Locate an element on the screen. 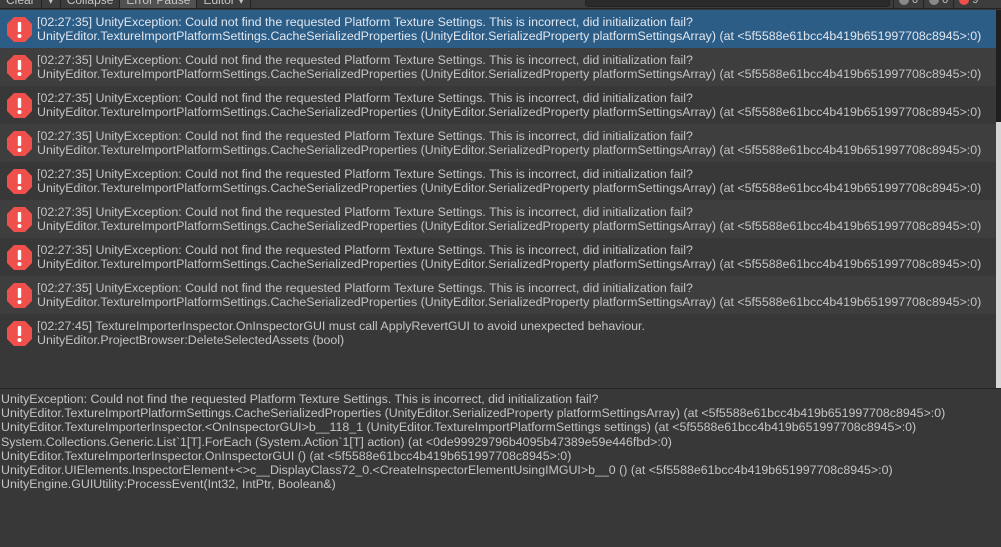 The image size is (1001, 547). editor-dropdown: Editor ▾ is located at coordinates (224, 4).